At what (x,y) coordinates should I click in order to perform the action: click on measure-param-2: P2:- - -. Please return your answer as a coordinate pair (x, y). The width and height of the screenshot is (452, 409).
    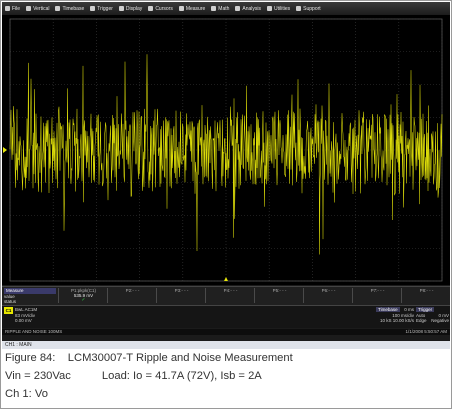
    Looking at the image, I should click on (132, 295).